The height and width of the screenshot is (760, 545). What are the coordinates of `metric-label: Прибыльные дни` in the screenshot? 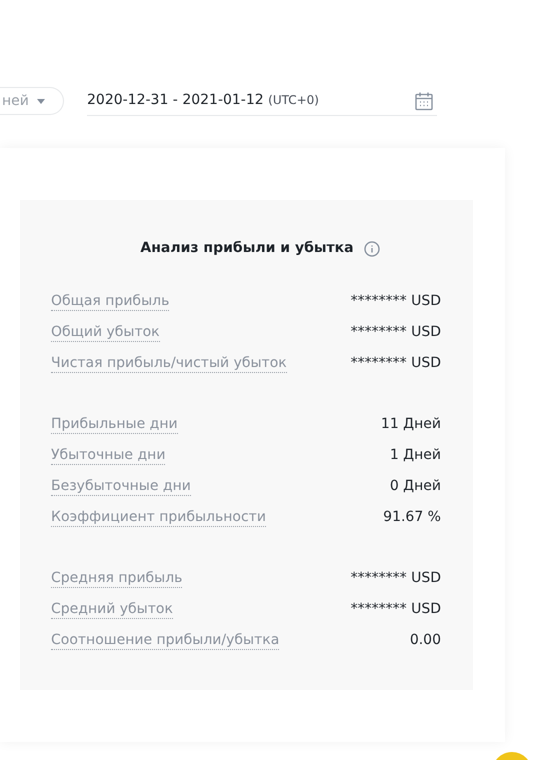 It's located at (114, 424).